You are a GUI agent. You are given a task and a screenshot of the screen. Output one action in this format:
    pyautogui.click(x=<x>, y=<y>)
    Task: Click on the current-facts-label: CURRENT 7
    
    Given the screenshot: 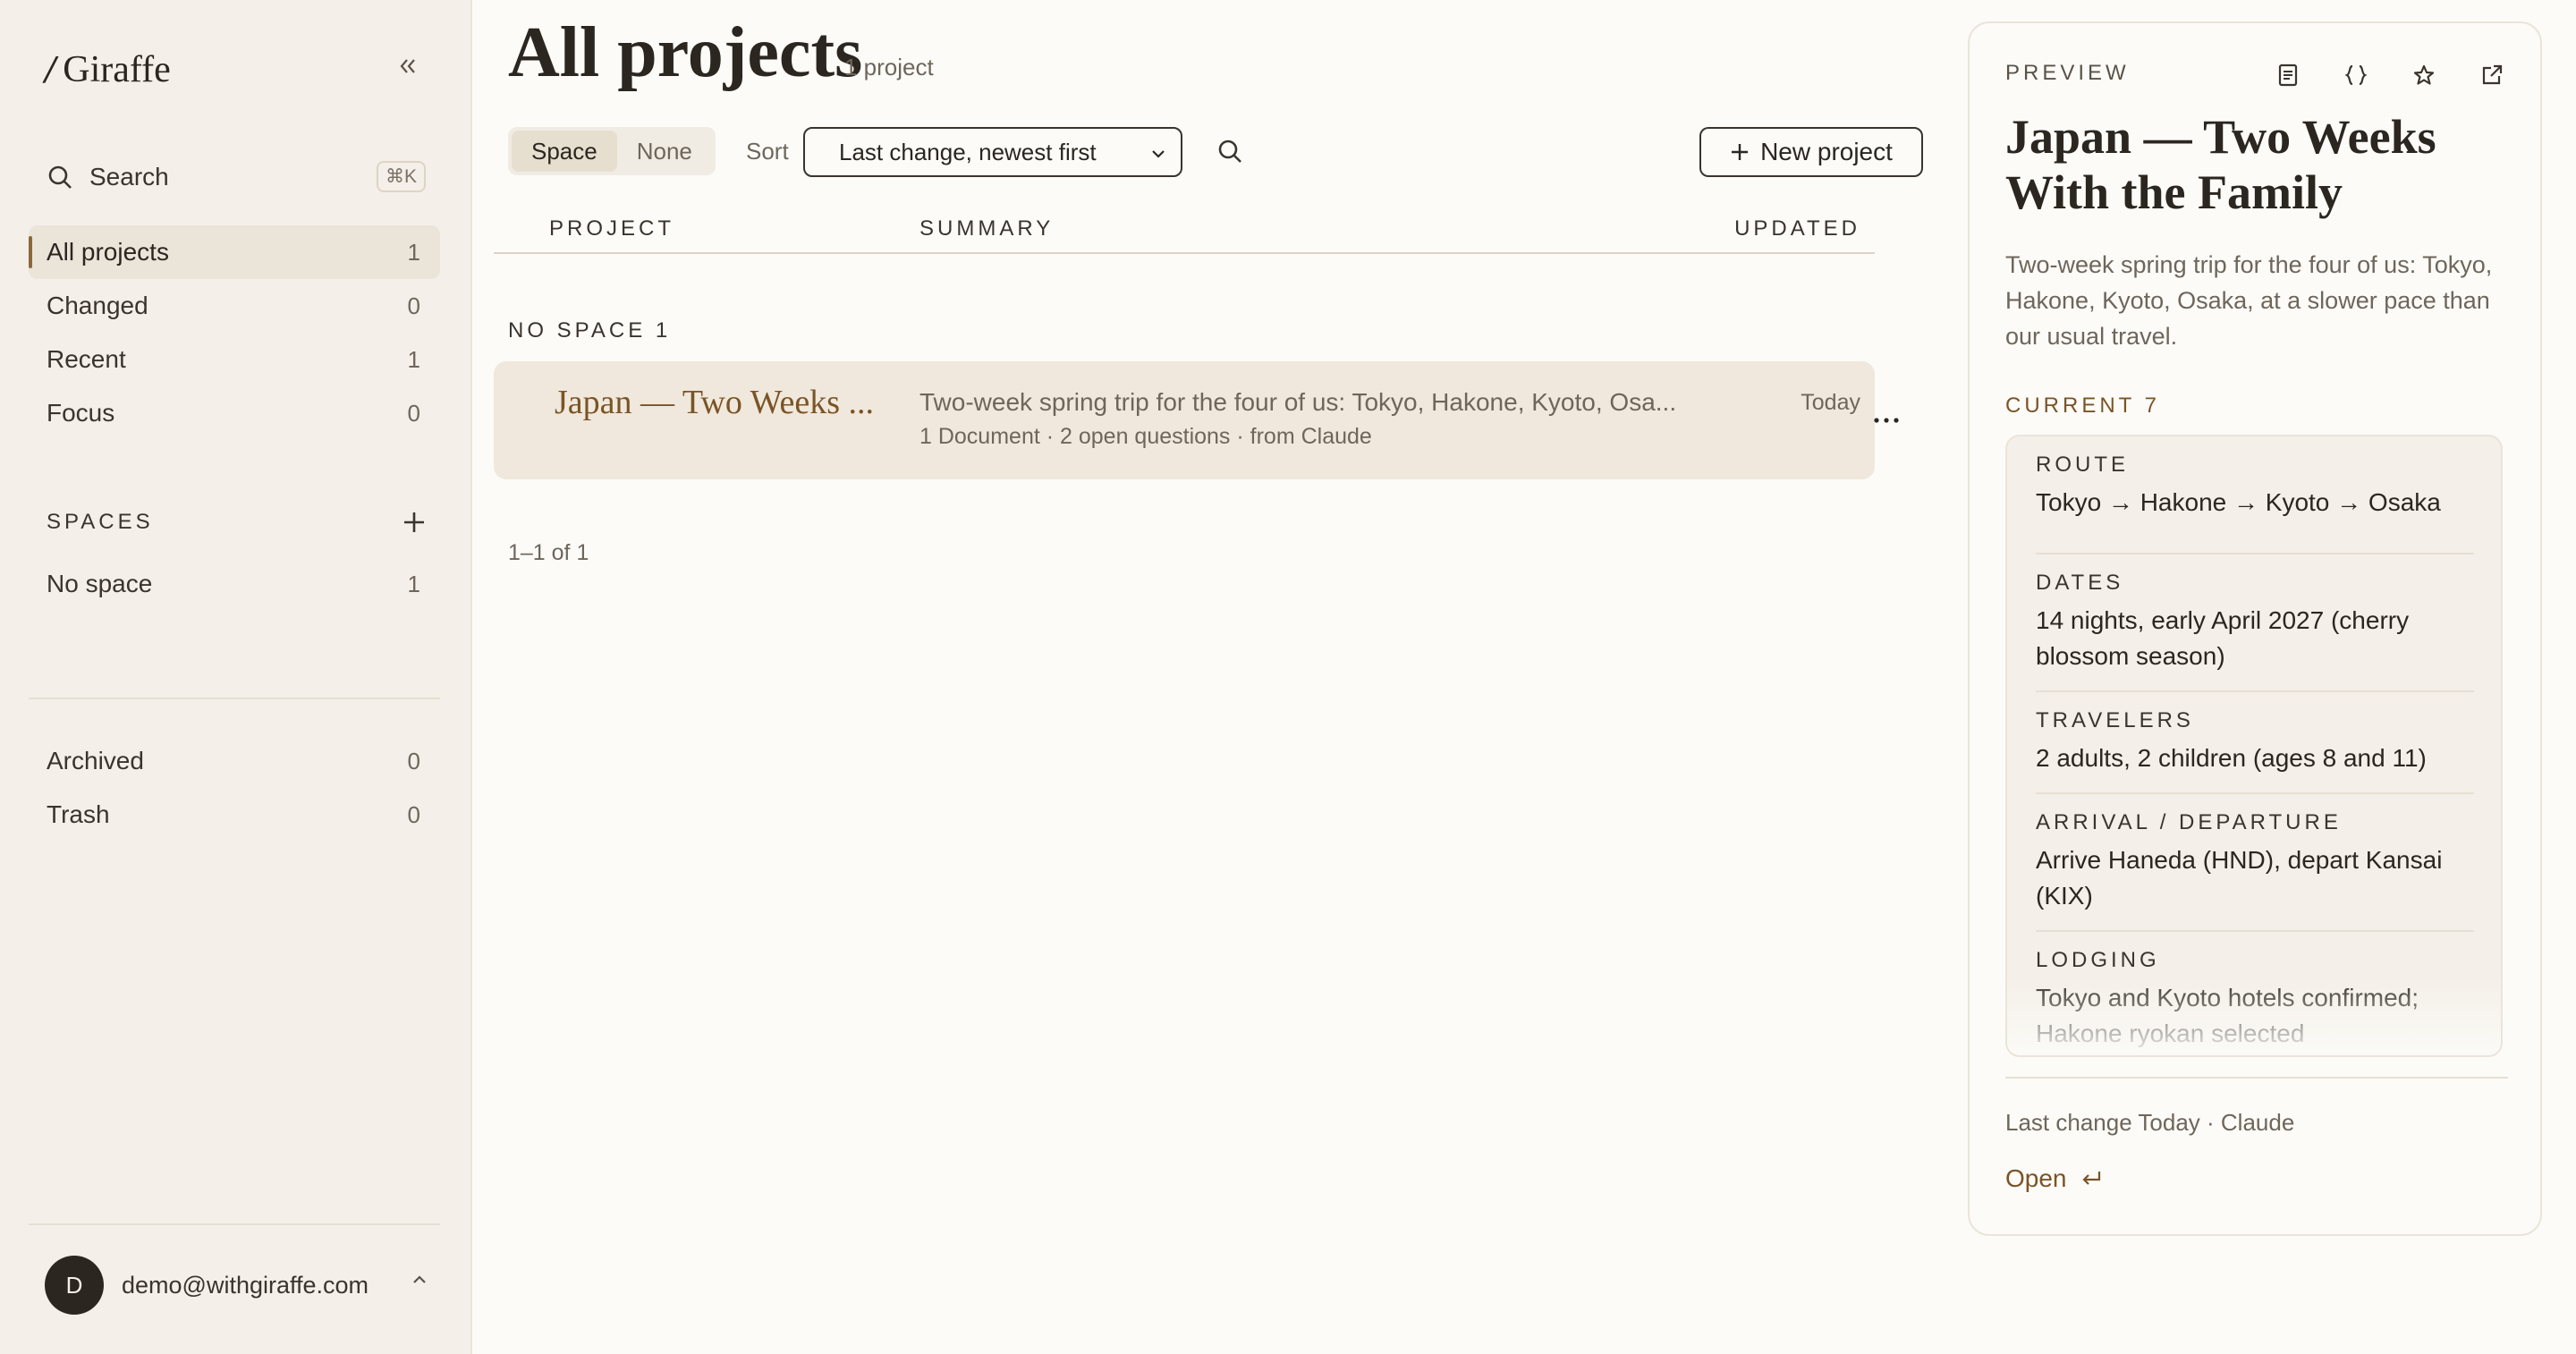 What is the action you would take?
    pyautogui.click(x=2082, y=406)
    